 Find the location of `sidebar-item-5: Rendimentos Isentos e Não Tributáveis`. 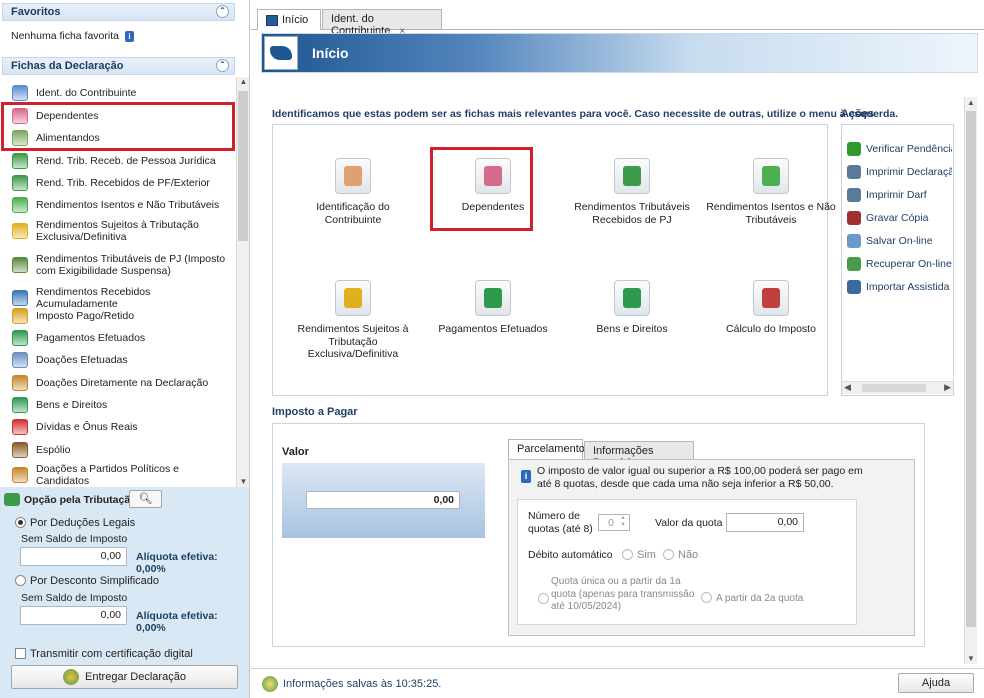

sidebar-item-5: Rendimentos Isentos e Não Tributáveis is located at coordinates (123, 205).